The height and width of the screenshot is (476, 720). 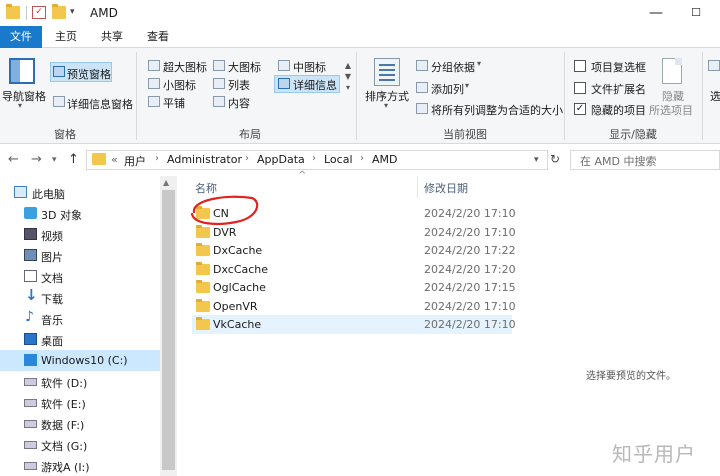 I want to click on maximize-button: ☐, so click(x=696, y=13).